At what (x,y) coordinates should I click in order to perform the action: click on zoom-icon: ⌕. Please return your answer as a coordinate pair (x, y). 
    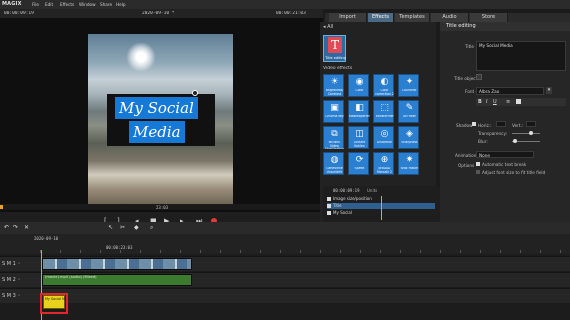
    Looking at the image, I should click on (151, 228).